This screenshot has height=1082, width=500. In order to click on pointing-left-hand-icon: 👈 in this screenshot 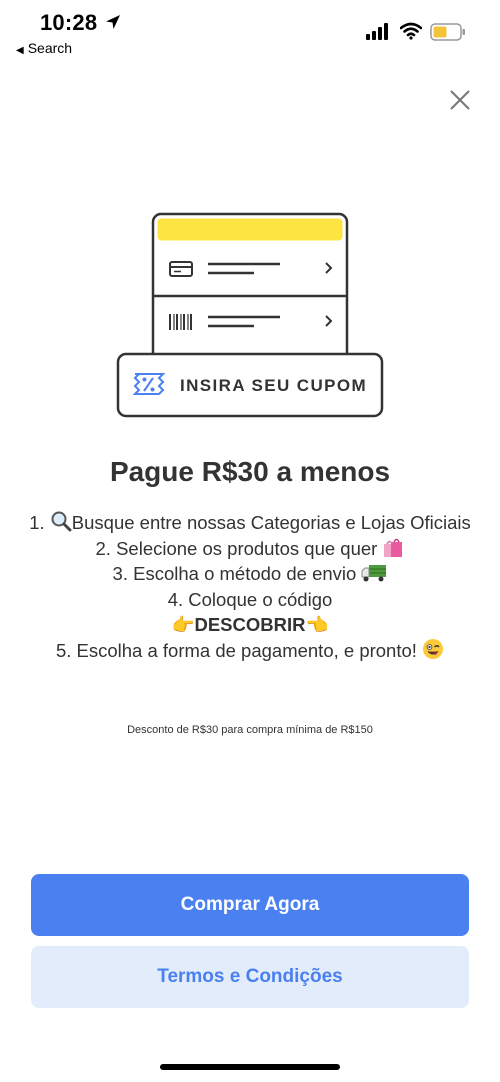, I will do `click(317, 624)`.